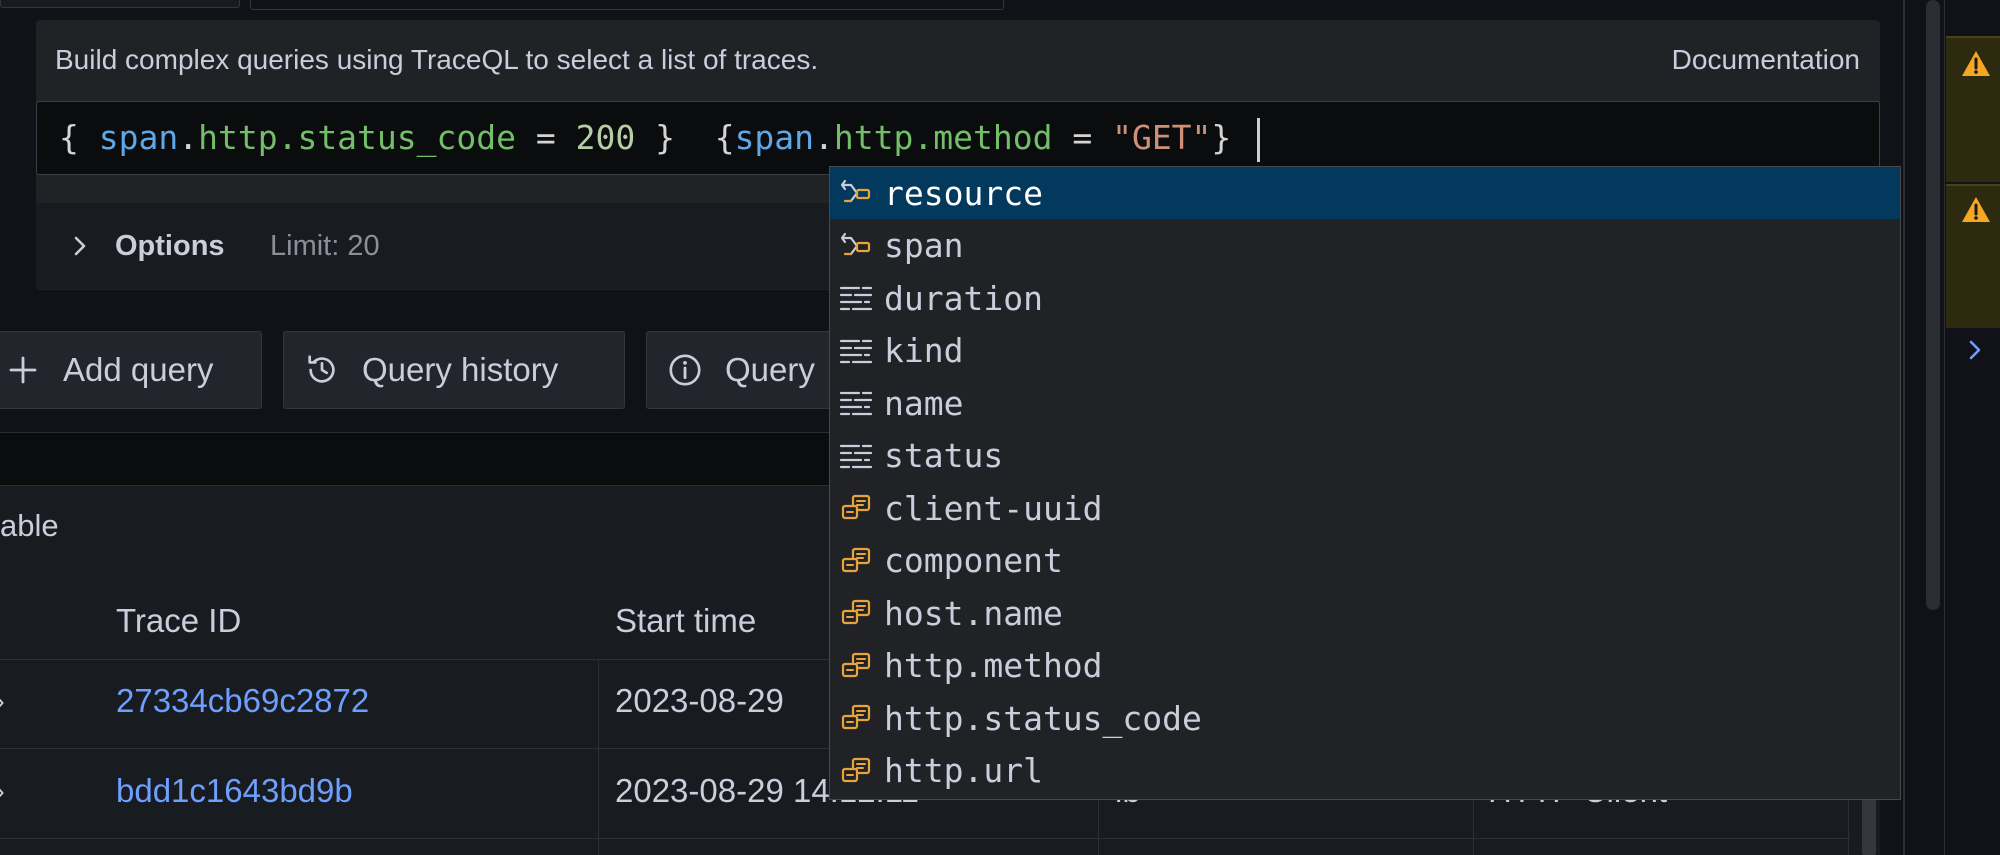 The image size is (2000, 855). Describe the element at coordinates (1365, 298) in the screenshot. I see `suggestion-item: duration` at that location.